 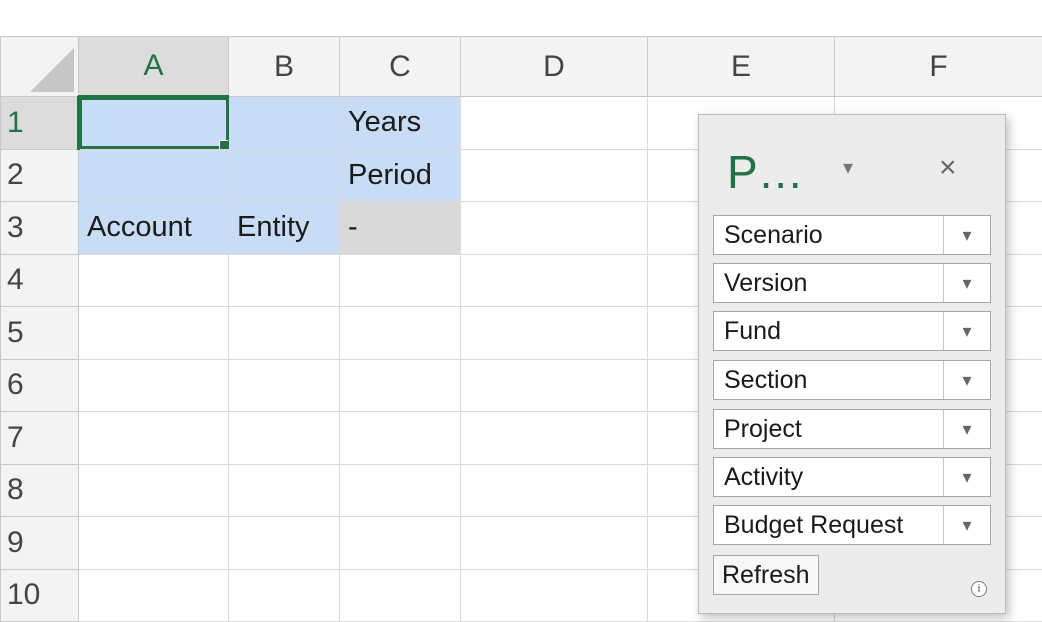 I want to click on cell-b1, so click(x=284, y=123).